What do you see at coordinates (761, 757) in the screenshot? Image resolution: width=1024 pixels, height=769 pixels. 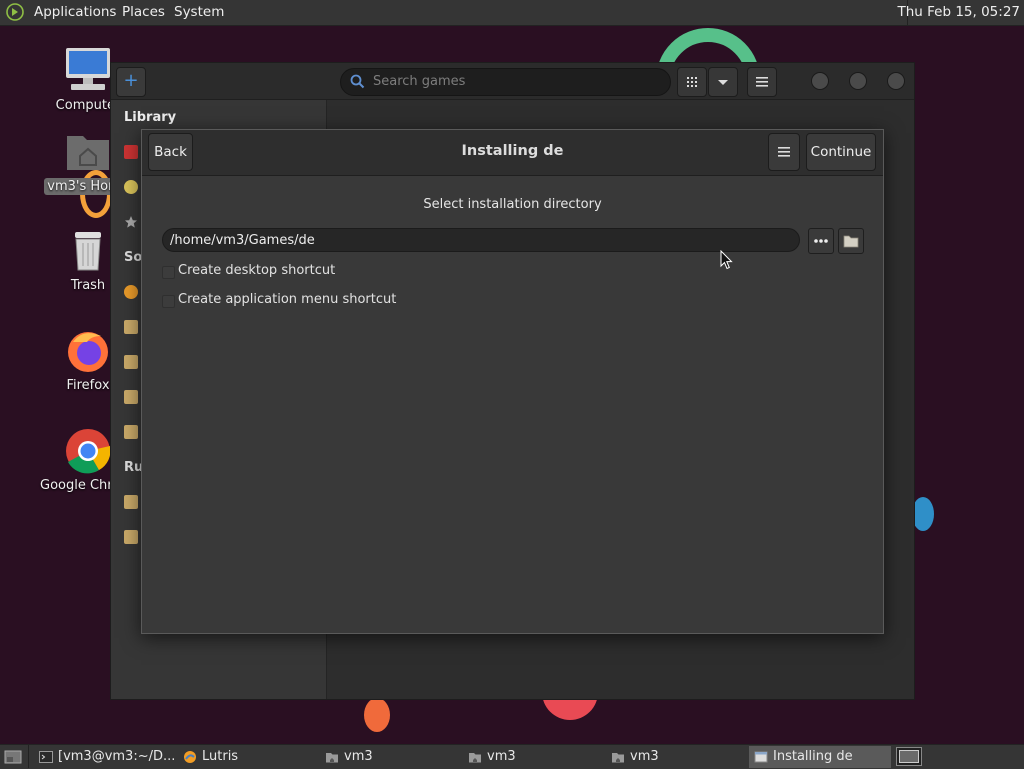 I see `window-icon` at bounding box center [761, 757].